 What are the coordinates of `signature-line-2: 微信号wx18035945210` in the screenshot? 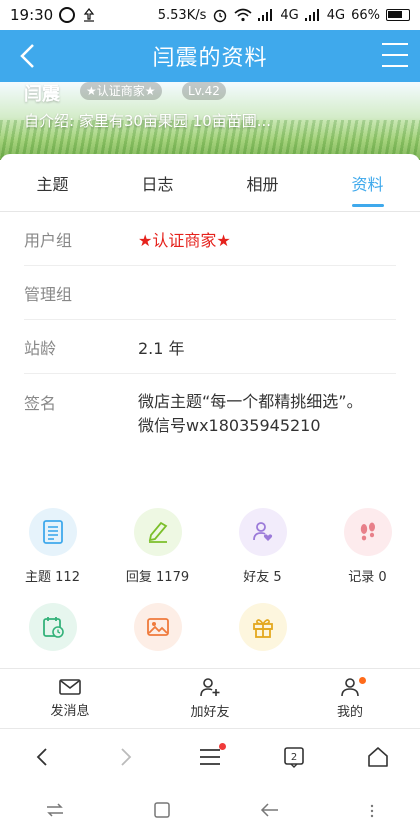 It's located at (229, 425).